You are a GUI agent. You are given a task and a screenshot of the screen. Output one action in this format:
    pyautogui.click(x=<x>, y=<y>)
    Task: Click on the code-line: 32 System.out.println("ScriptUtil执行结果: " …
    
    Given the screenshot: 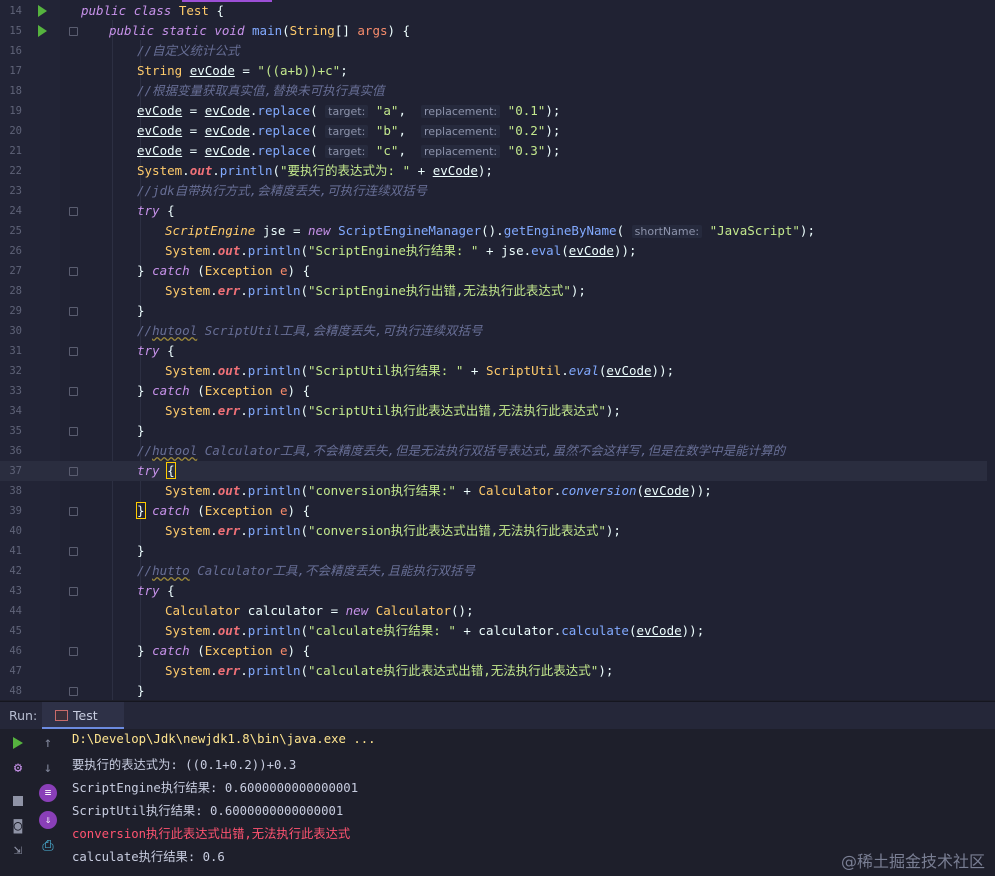 What is the action you would take?
    pyautogui.click(x=497, y=371)
    